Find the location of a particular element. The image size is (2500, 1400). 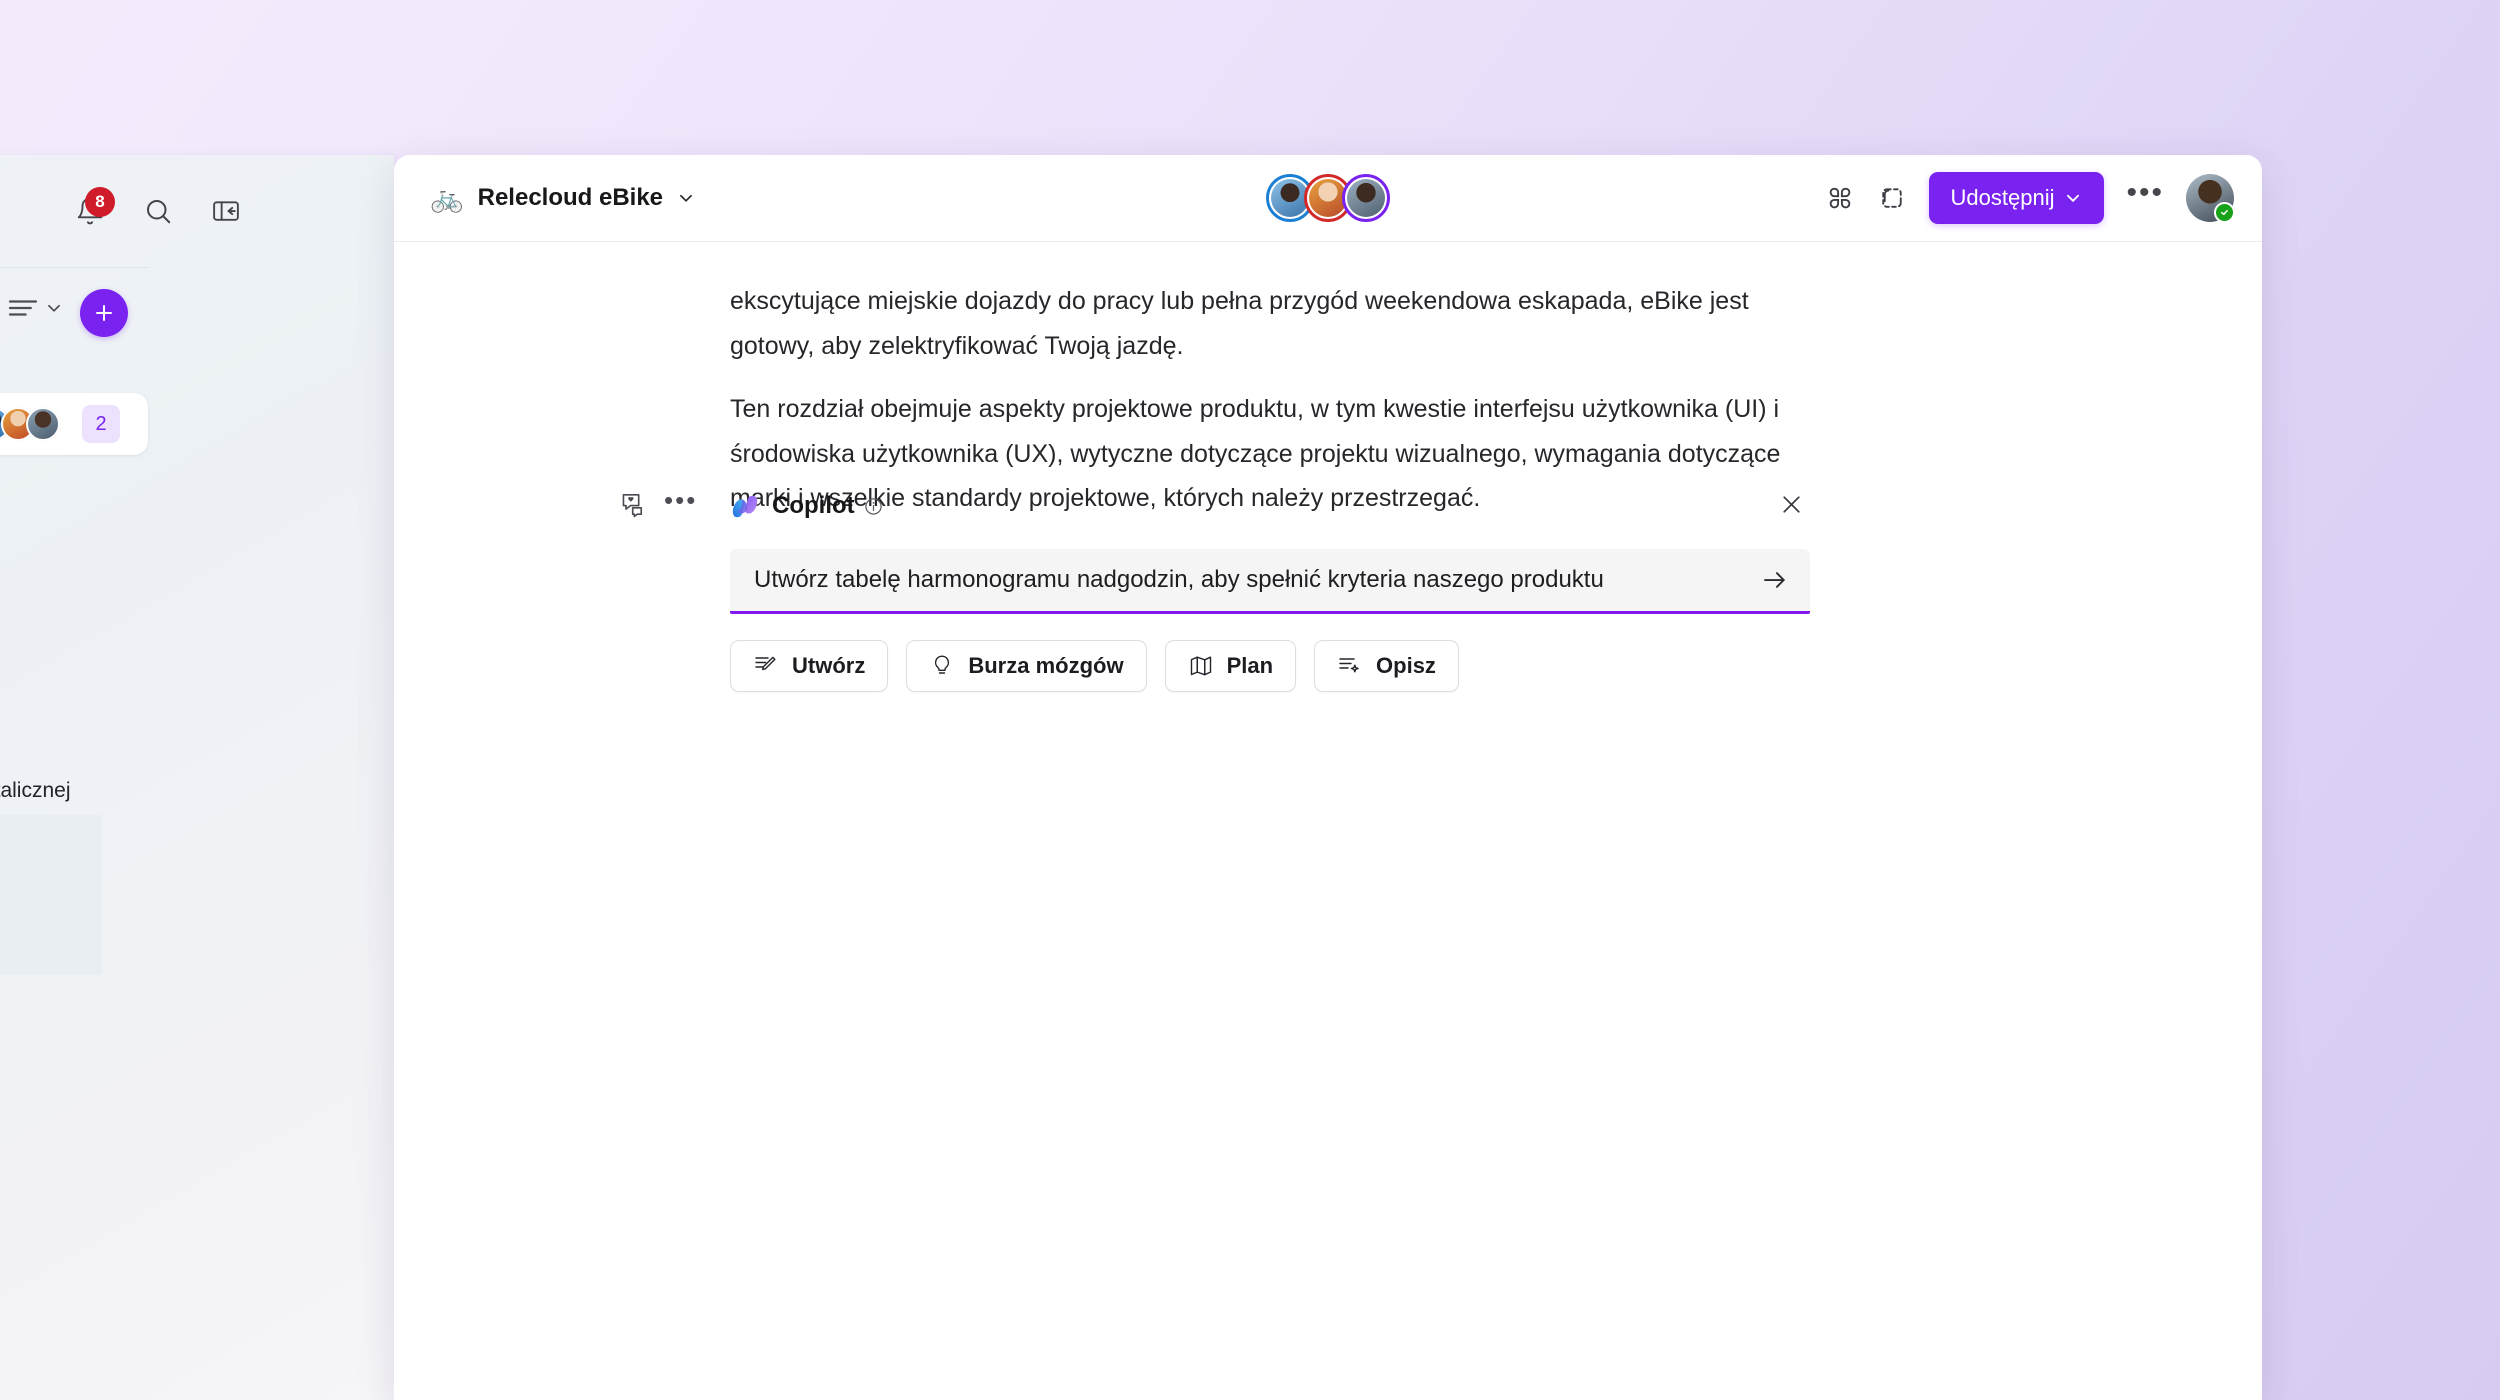

chip-label: Opisz is located at coordinates (1406, 665).